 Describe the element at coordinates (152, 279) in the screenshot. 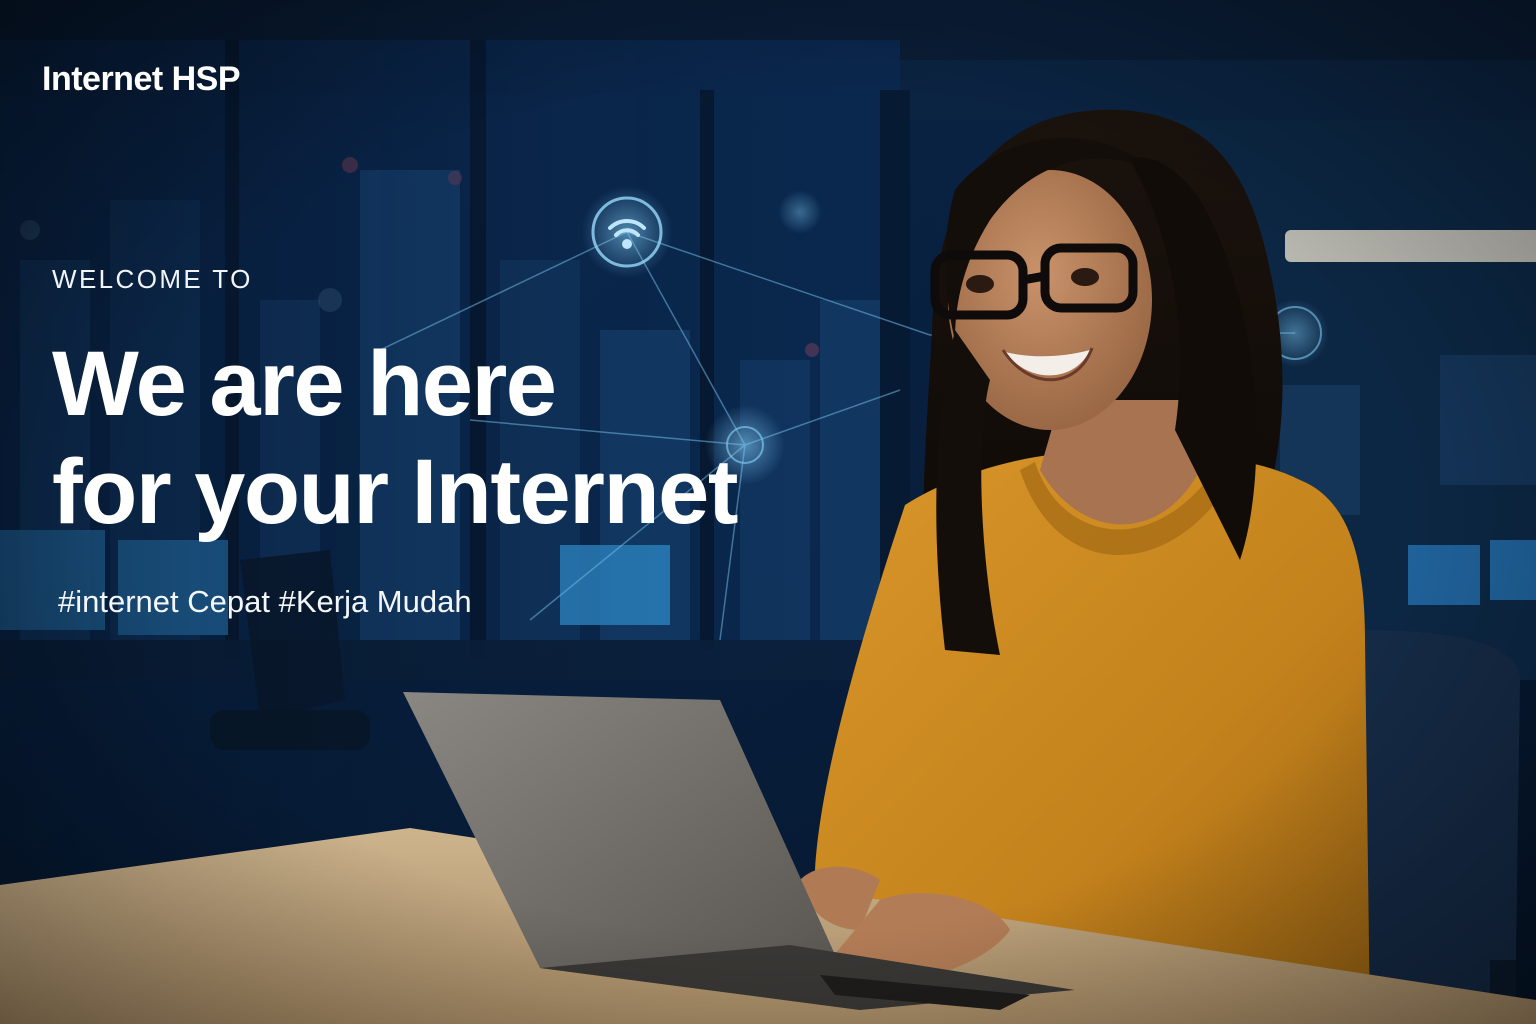

I see `hero-eyebrow: WELCOME TO` at that location.